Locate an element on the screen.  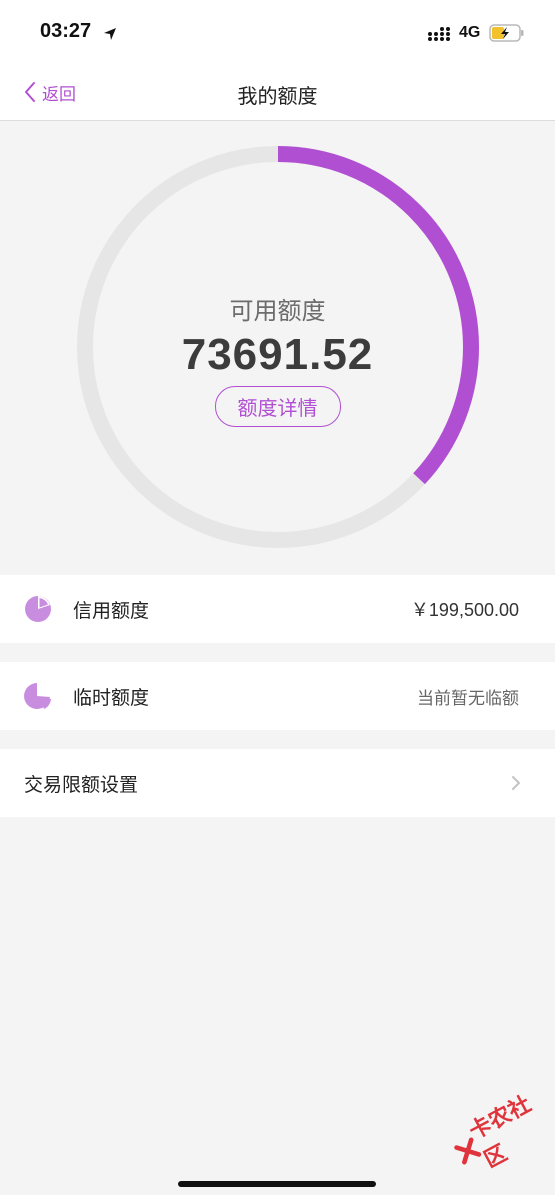
page-title: 我的额度 is located at coordinates (277, 96).